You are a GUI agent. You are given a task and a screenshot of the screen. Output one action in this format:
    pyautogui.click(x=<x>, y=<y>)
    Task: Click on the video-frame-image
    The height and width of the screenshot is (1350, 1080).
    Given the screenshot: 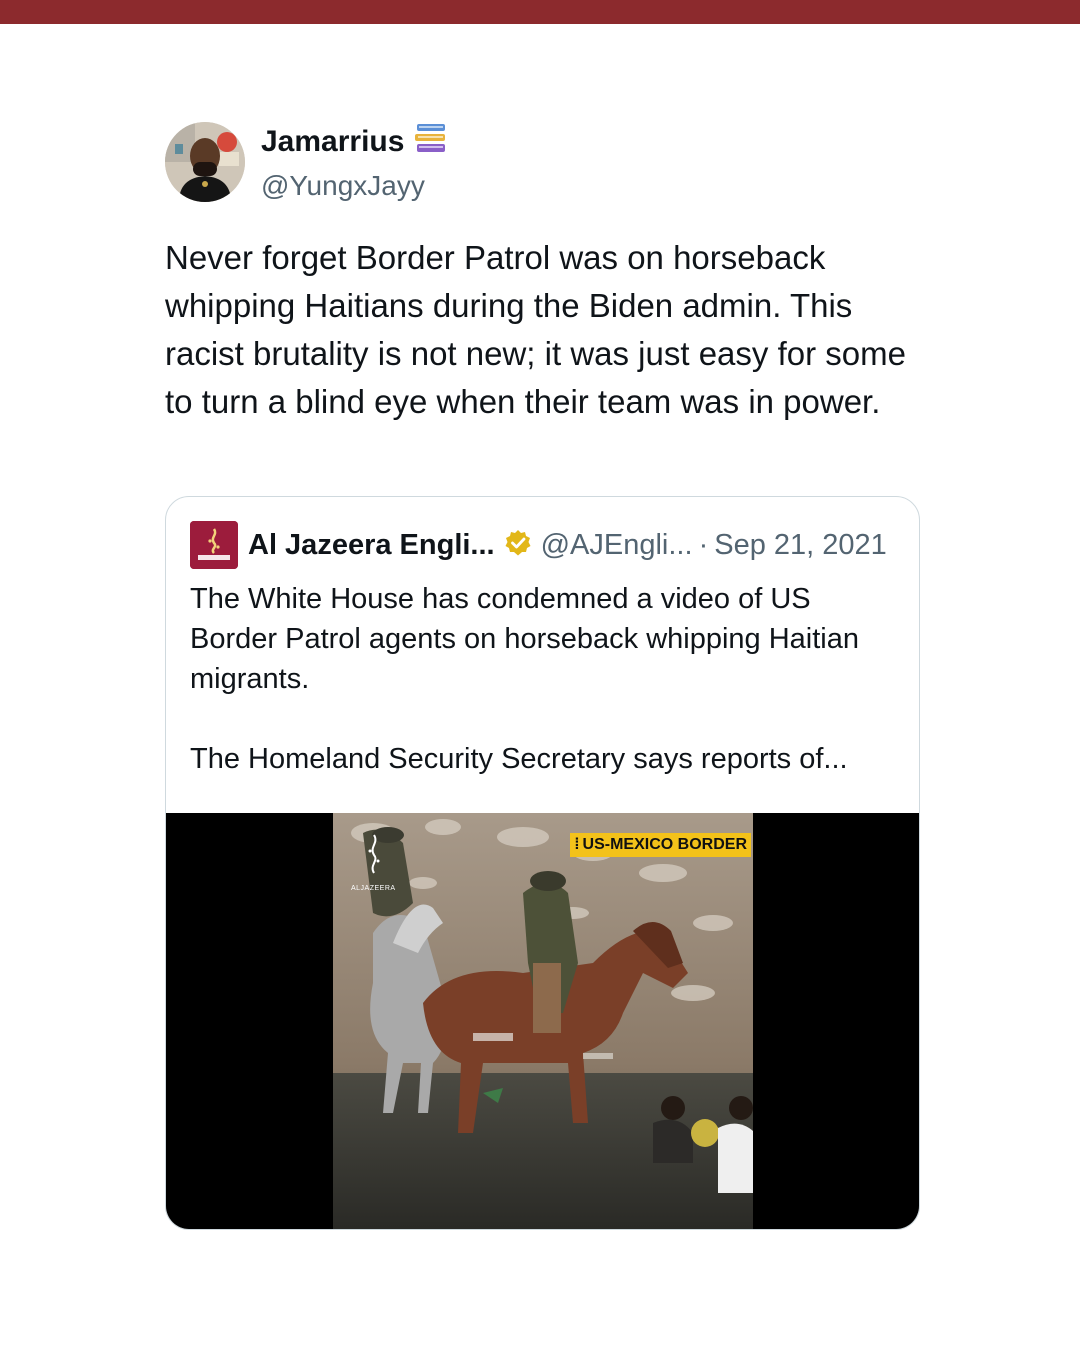 What is the action you would take?
    pyautogui.click(x=543, y=1021)
    